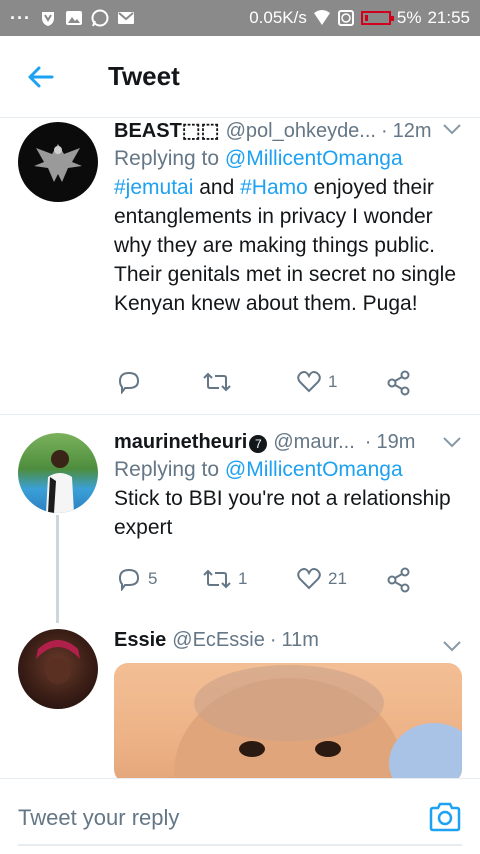 The image size is (480, 854). I want to click on status-left-icons: ···, so click(72, 18).